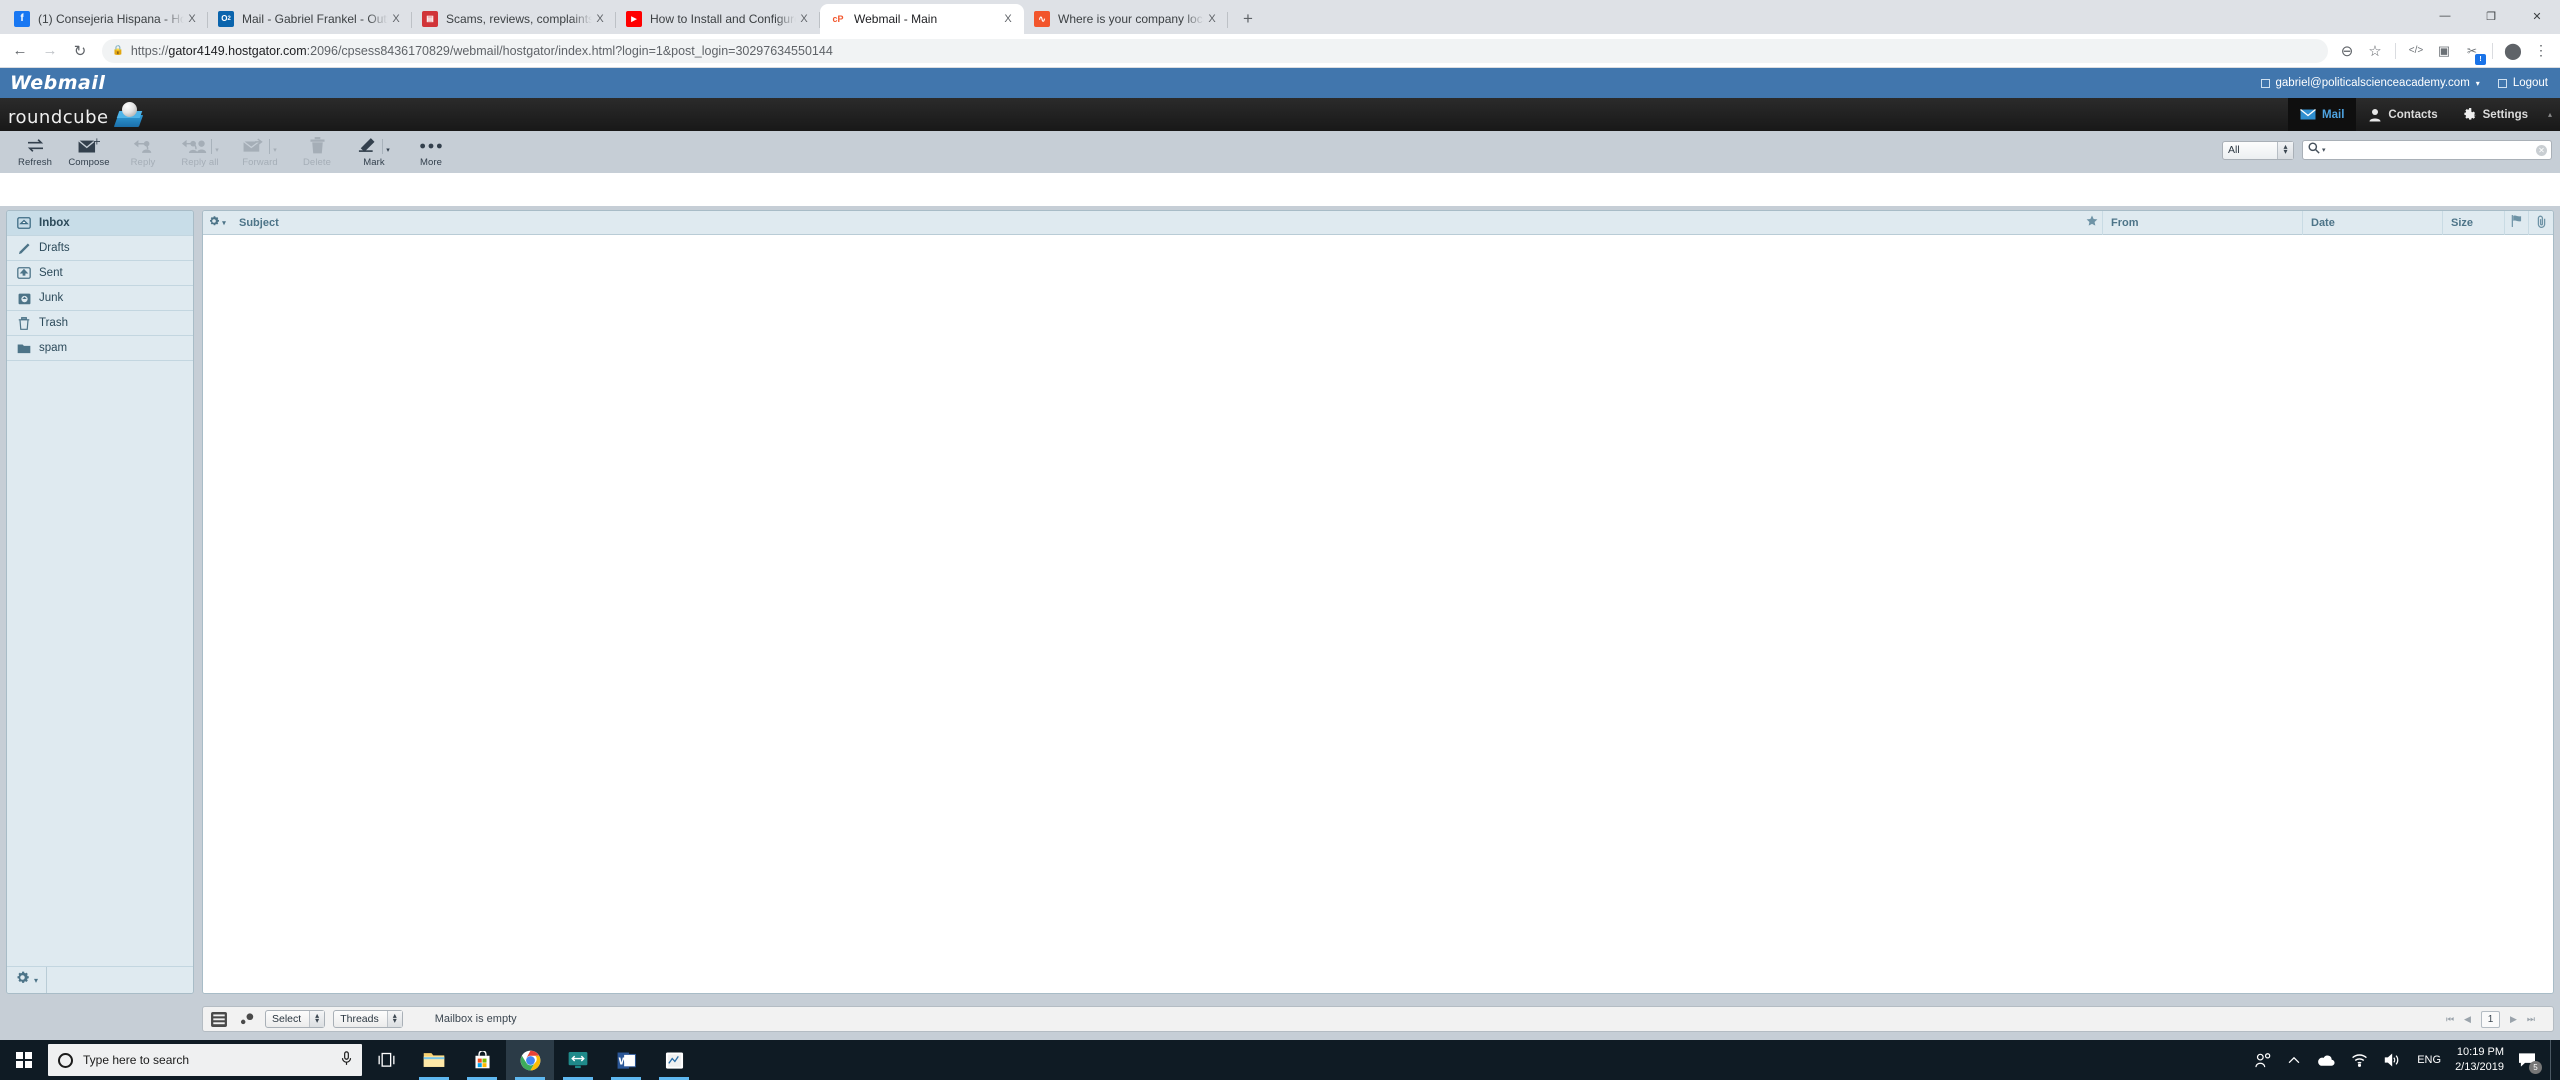  What do you see at coordinates (100, 248) in the screenshot?
I see `sidebar-item-drafts: Drafts` at bounding box center [100, 248].